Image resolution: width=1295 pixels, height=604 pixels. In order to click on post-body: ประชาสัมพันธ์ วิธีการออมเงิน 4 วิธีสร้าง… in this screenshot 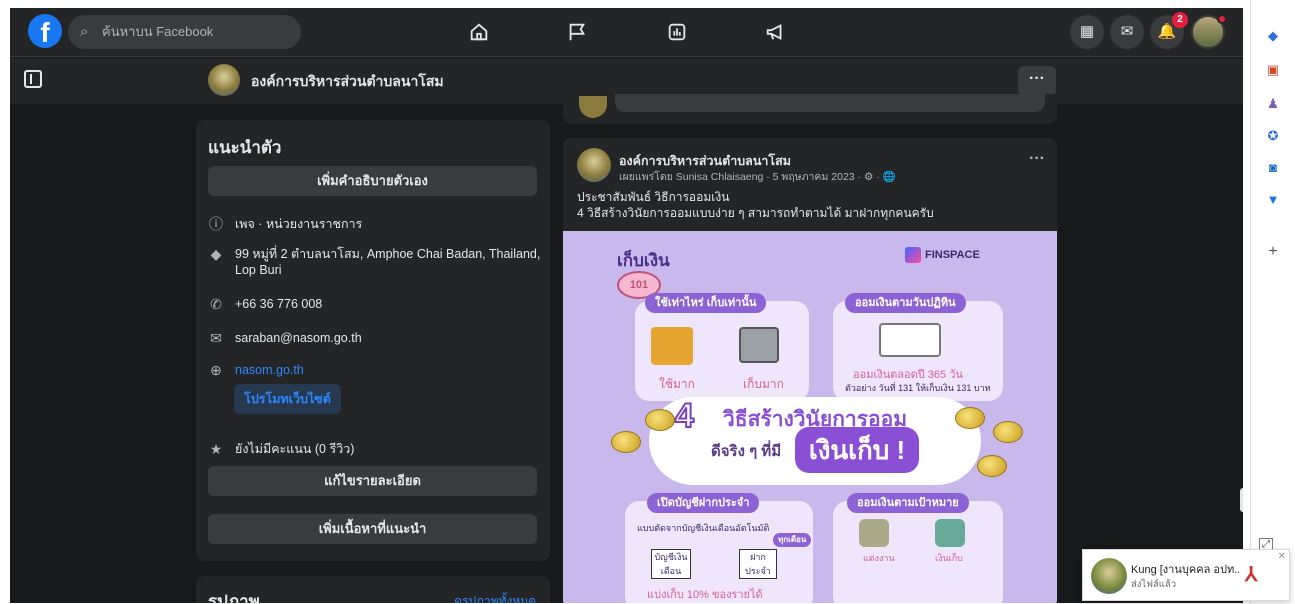, I will do `click(755, 205)`.